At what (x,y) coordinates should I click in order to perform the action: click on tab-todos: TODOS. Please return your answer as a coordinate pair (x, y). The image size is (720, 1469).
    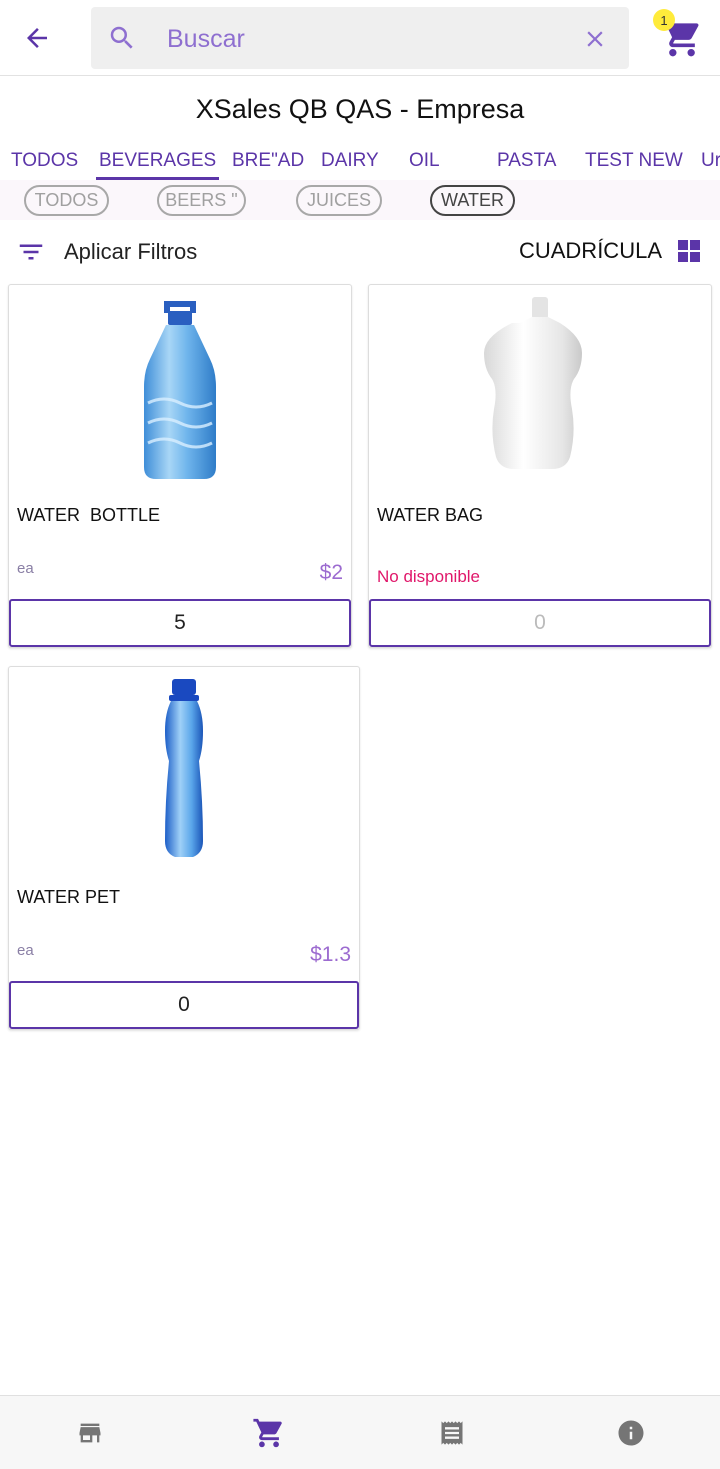
    Looking at the image, I should click on (44, 161).